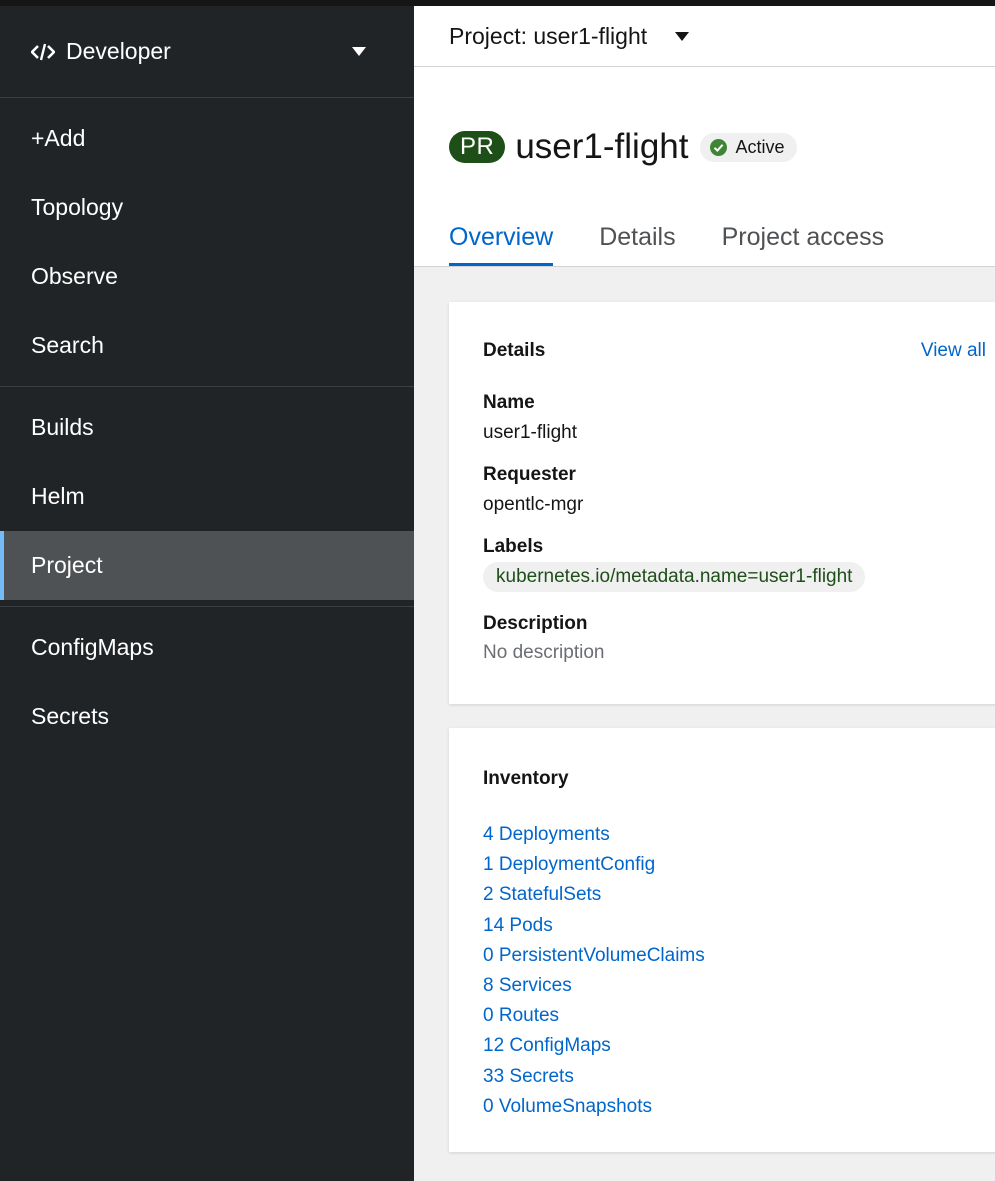  Describe the element at coordinates (67, 345) in the screenshot. I see `nav-item-label: Search` at that location.